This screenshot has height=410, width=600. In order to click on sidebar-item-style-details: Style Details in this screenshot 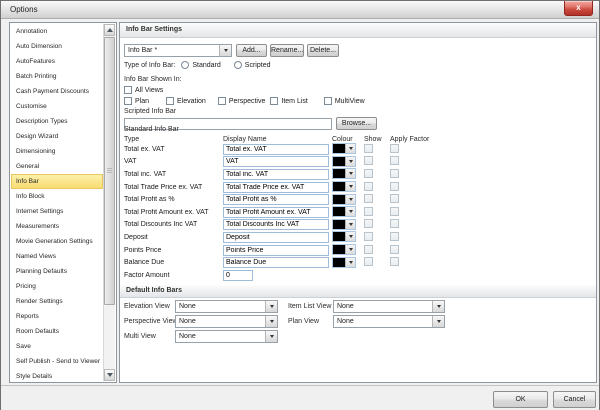, I will do `click(57, 375)`.